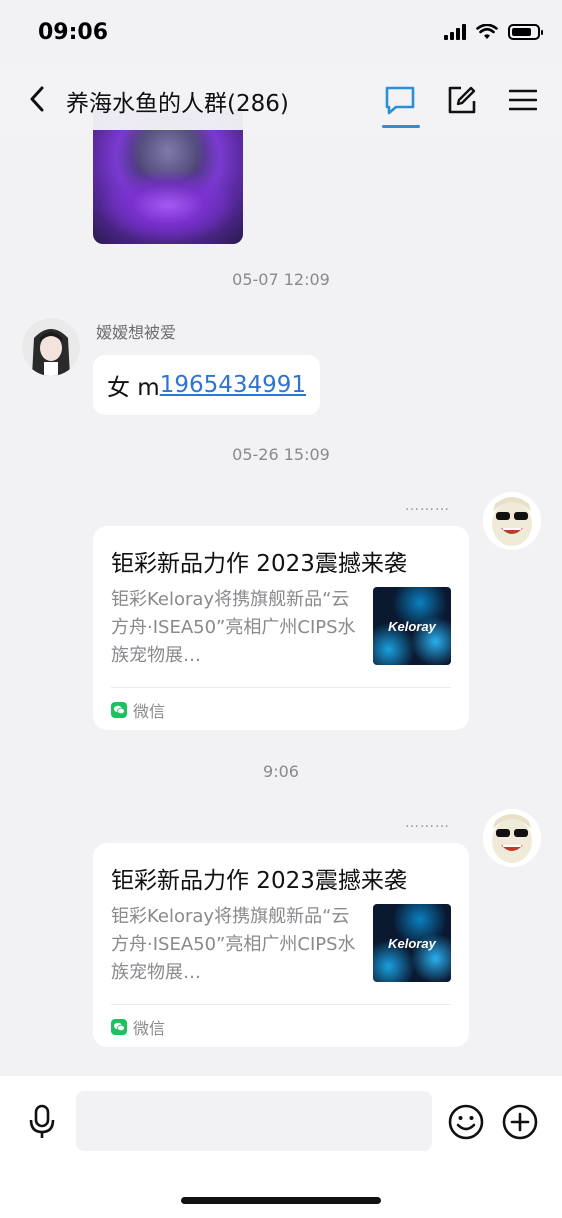  I want to click on image-message, so click(168, 177).